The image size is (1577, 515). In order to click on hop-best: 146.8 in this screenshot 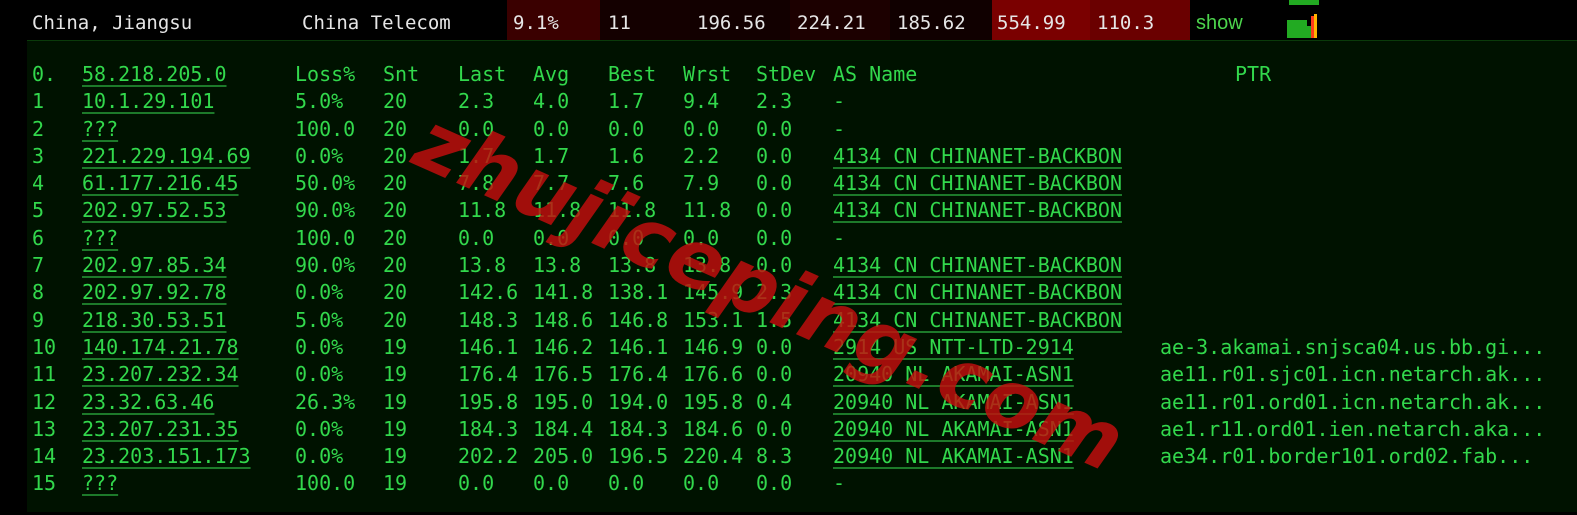, I will do `click(638, 319)`.